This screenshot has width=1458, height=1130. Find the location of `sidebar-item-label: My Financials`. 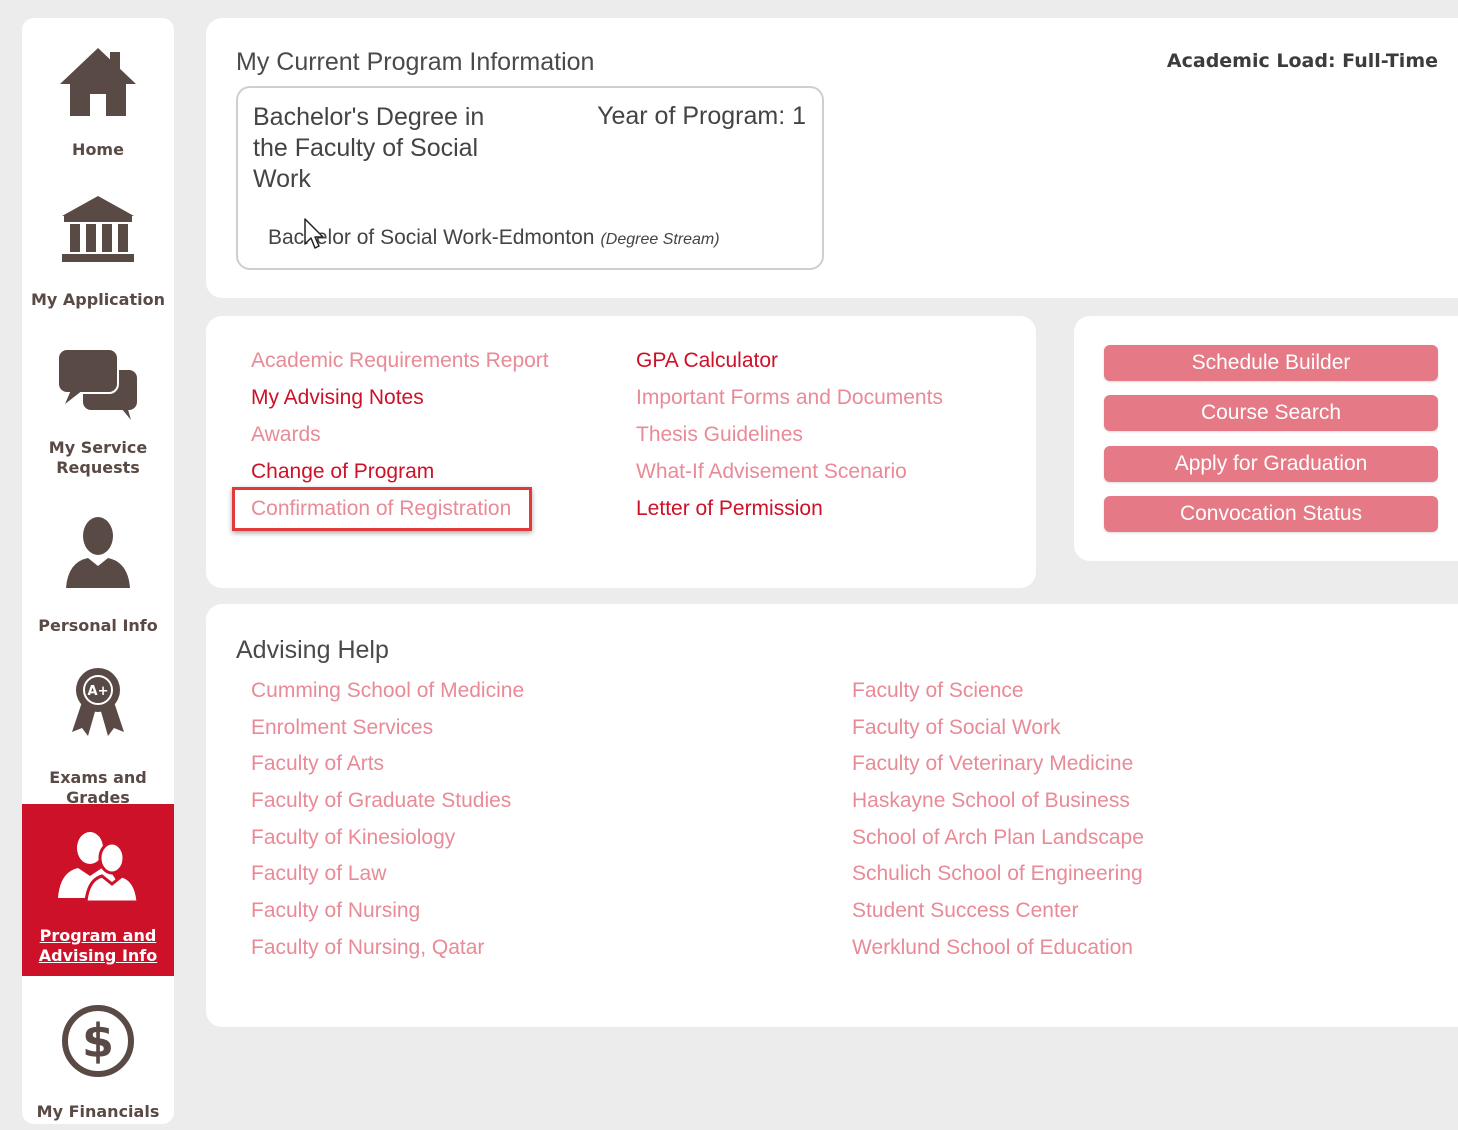

sidebar-item-label: My Financials is located at coordinates (98, 1111).